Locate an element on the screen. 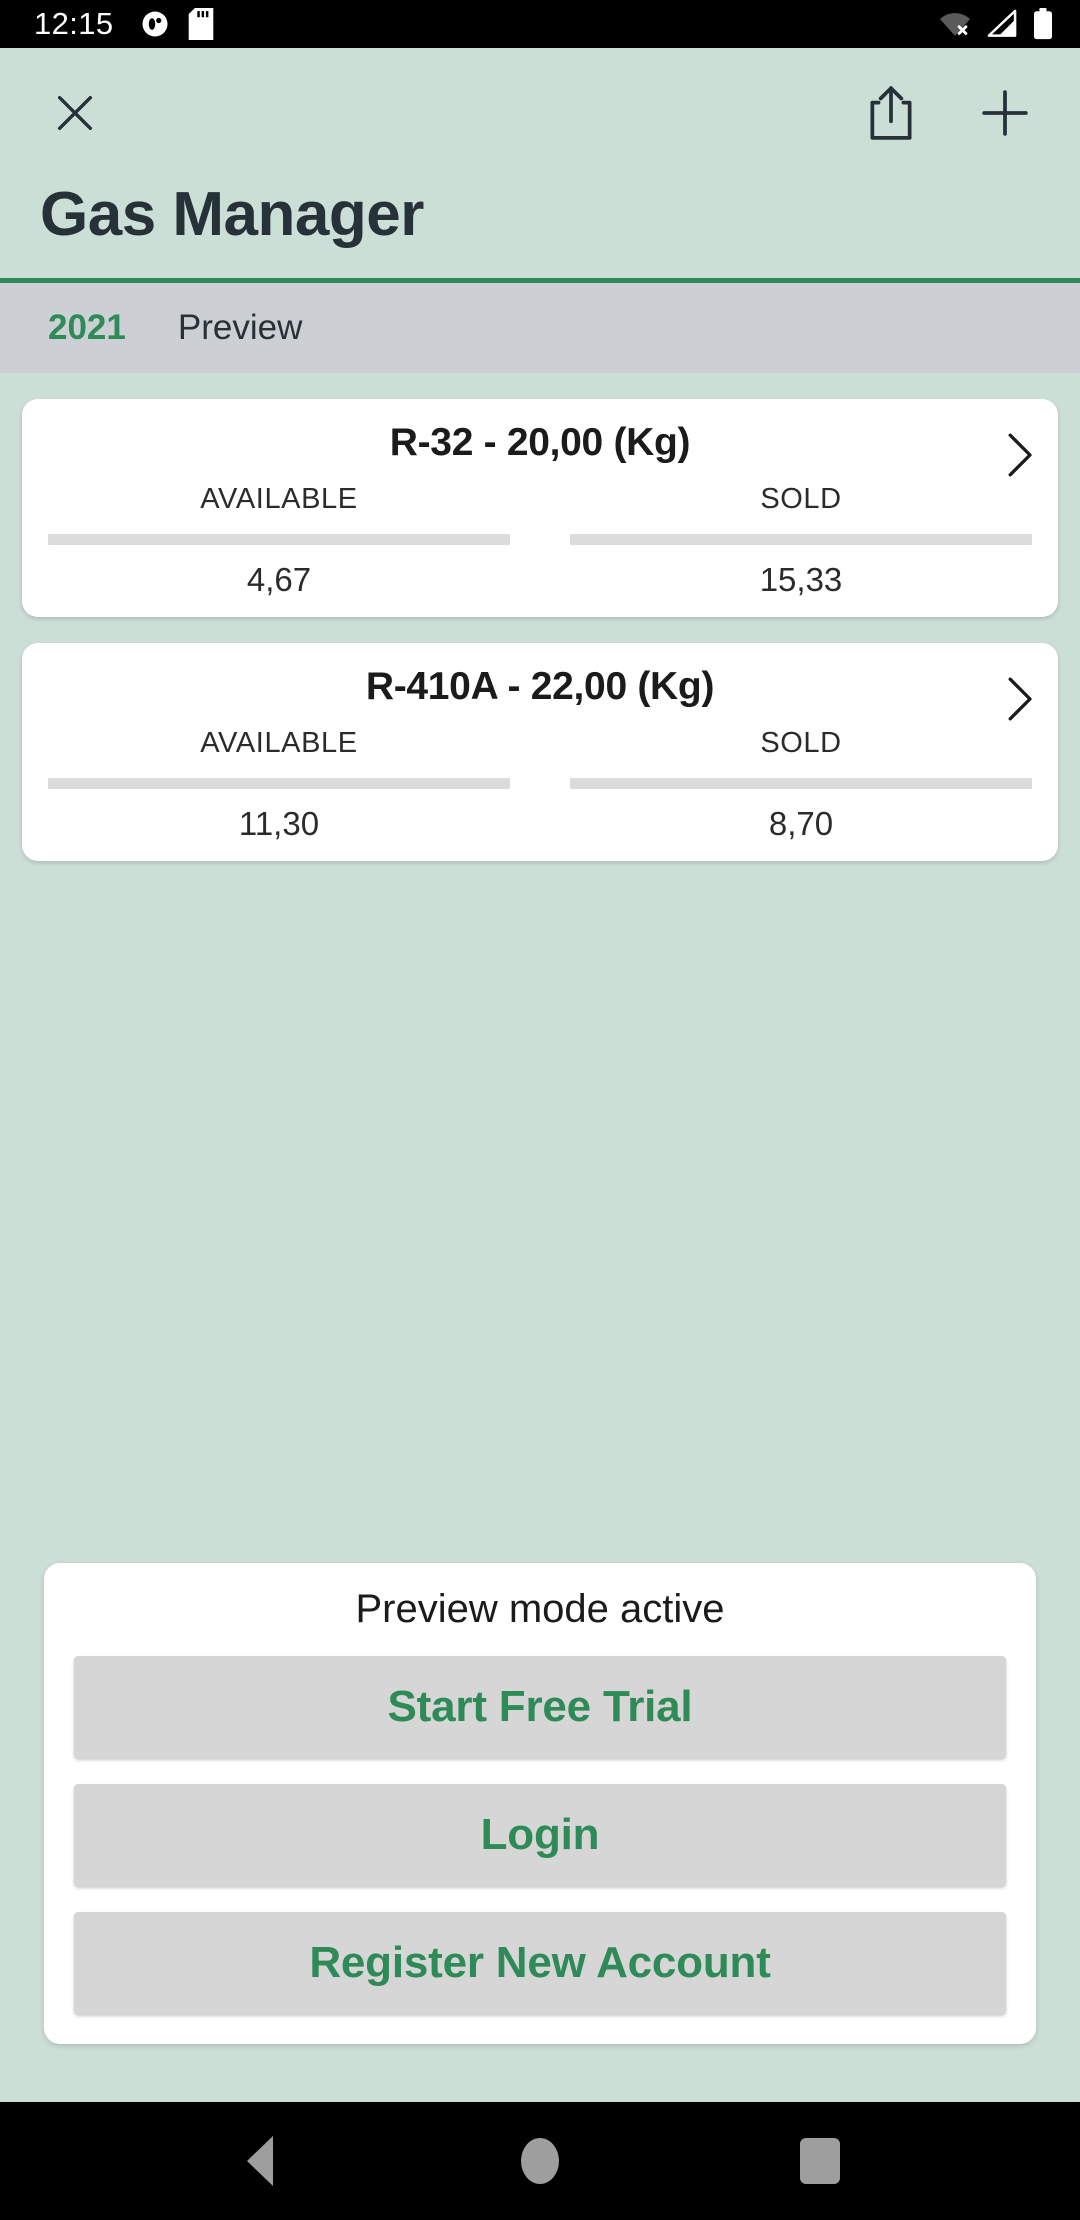  nav-recents-button is located at coordinates (820, 2161).